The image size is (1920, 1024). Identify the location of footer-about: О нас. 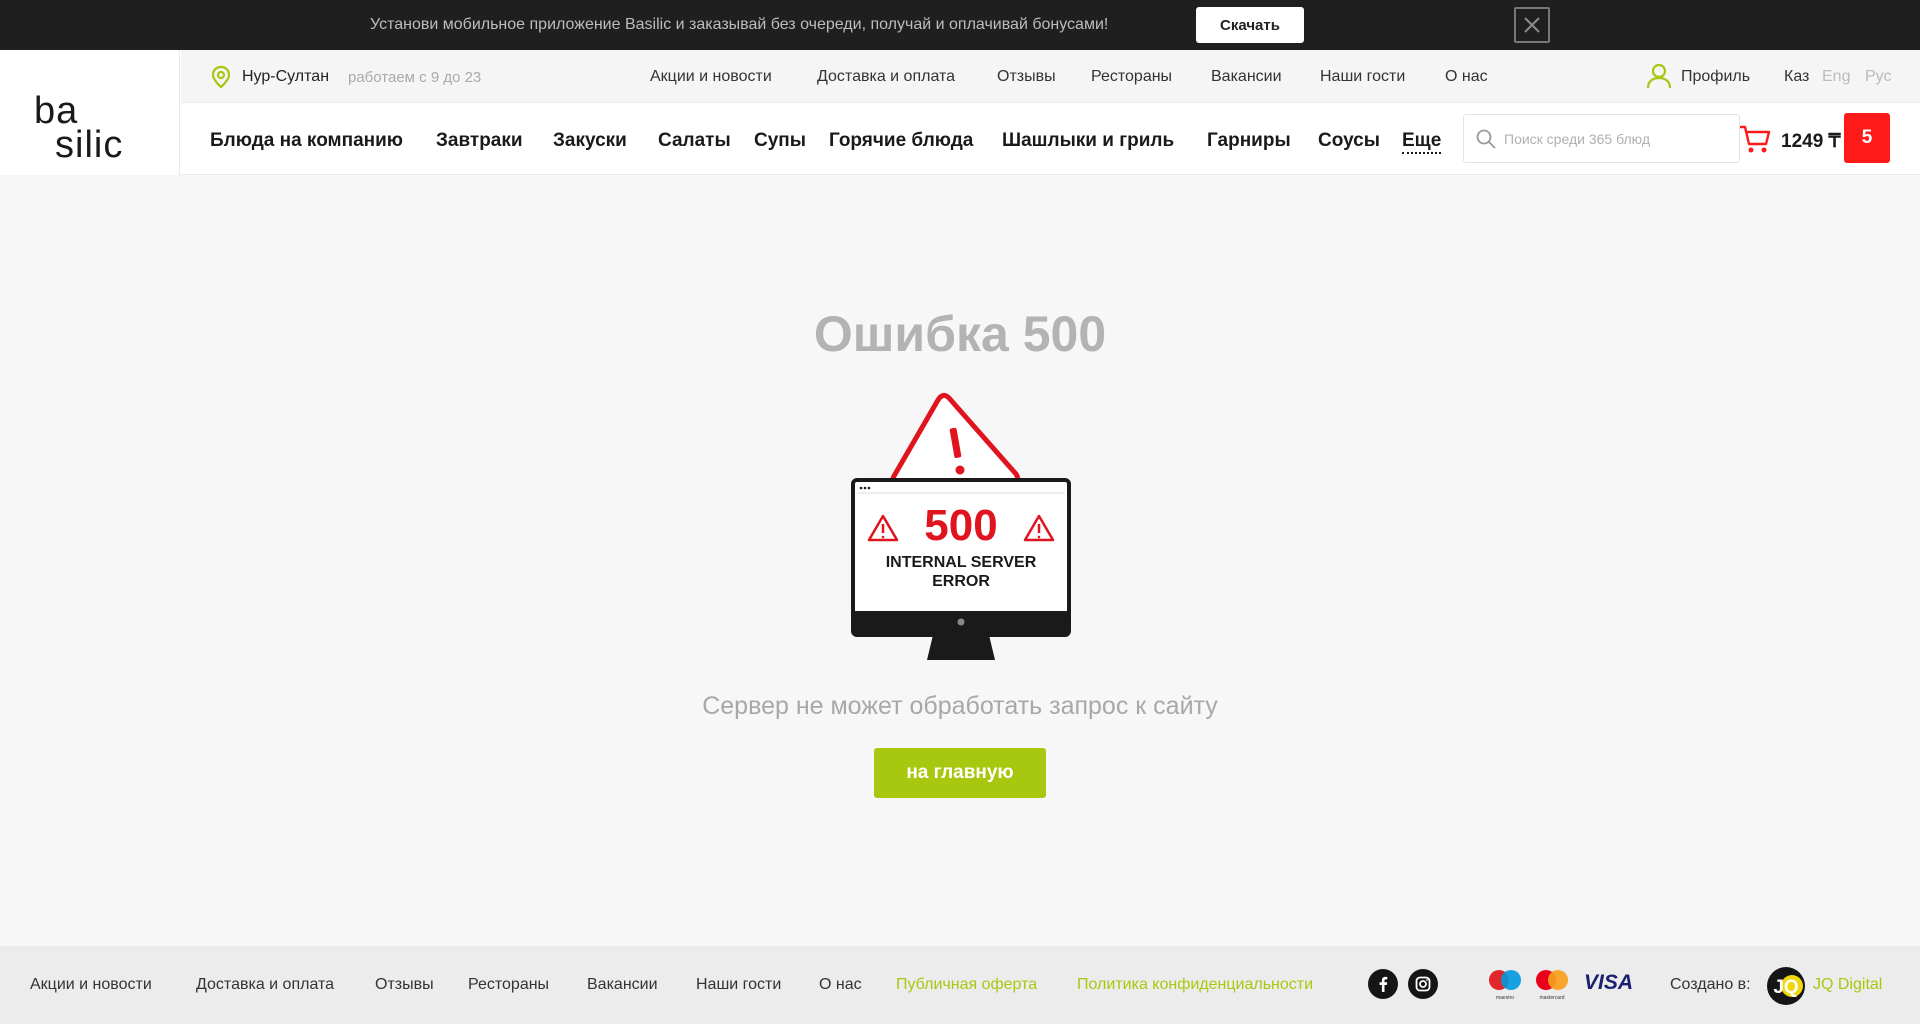
(840, 985).